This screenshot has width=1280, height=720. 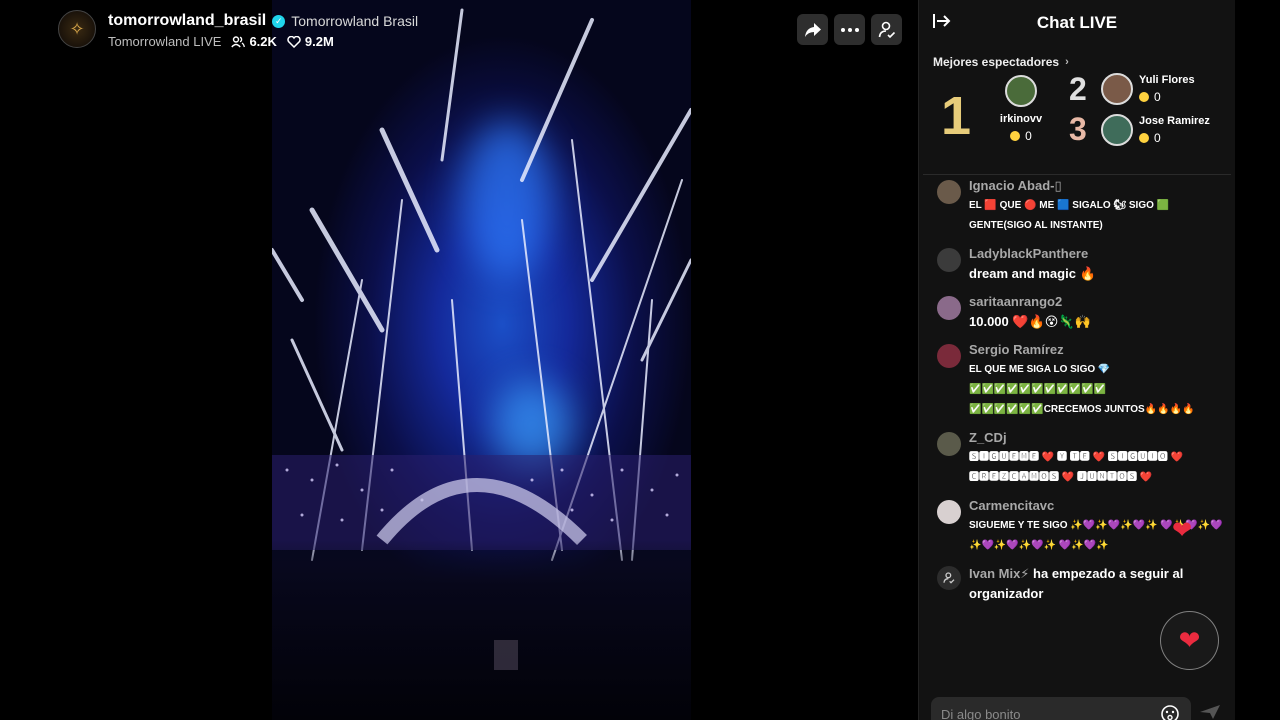 I want to click on heart-icon: ❤, so click(x=1189, y=640).